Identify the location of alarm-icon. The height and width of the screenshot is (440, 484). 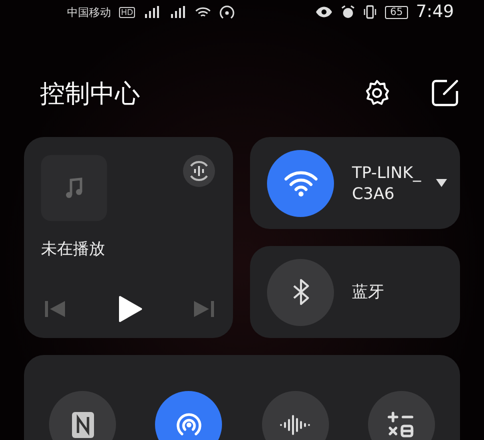
(348, 12).